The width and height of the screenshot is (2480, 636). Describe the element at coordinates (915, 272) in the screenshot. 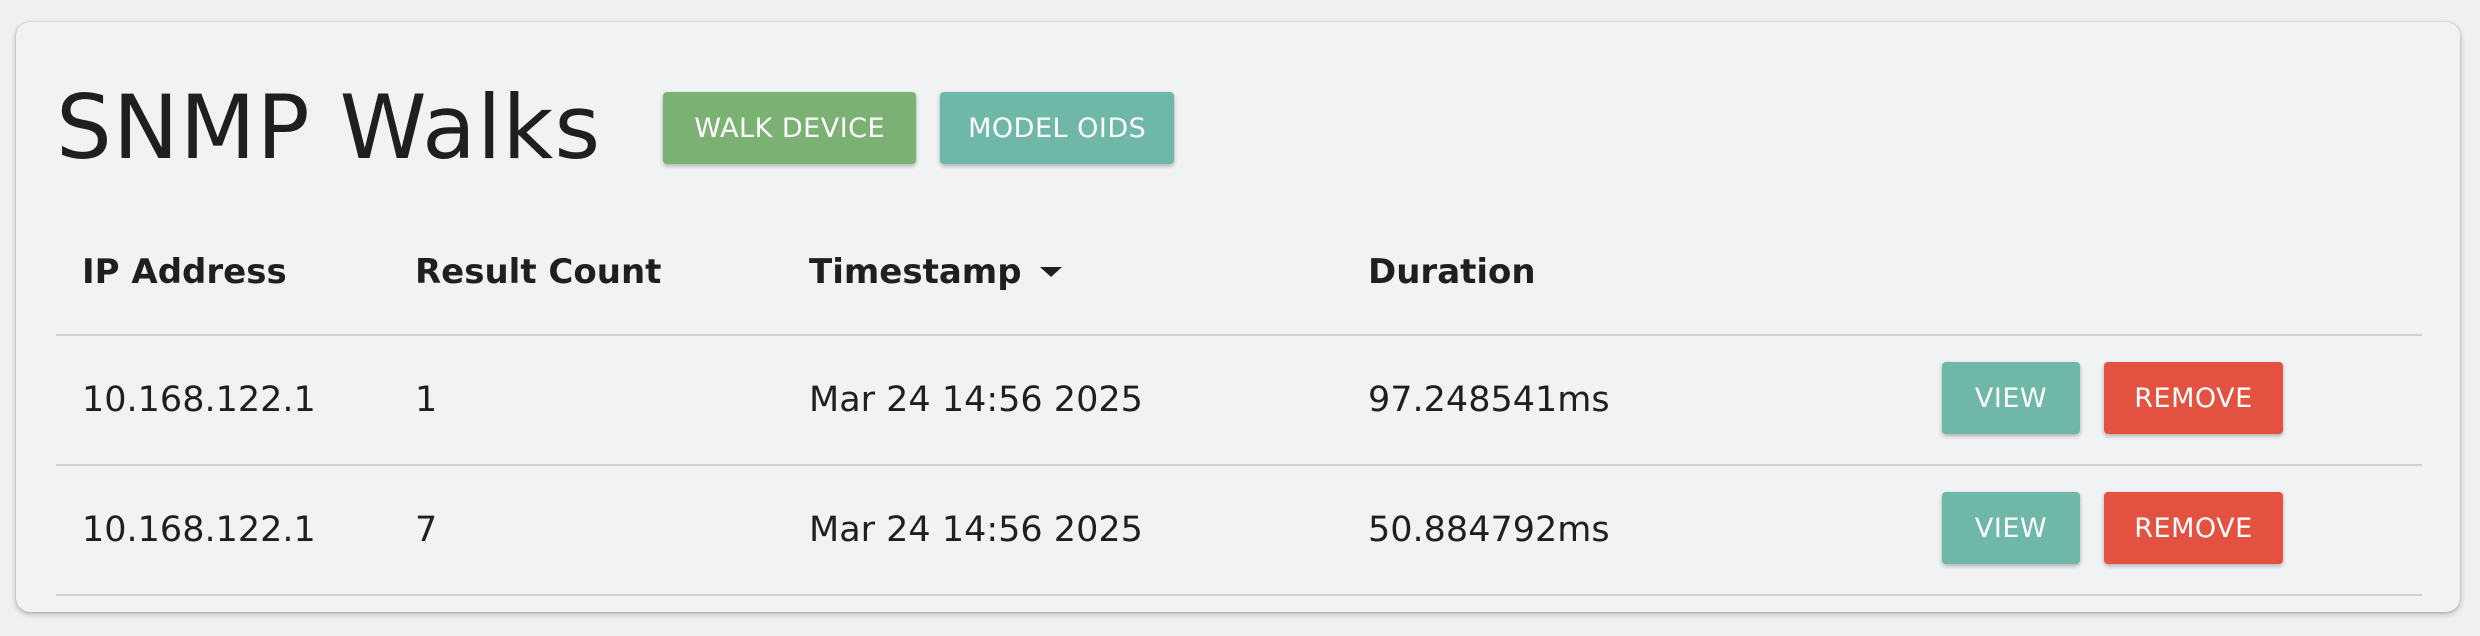

I see `column-header-label: Timestamp` at that location.